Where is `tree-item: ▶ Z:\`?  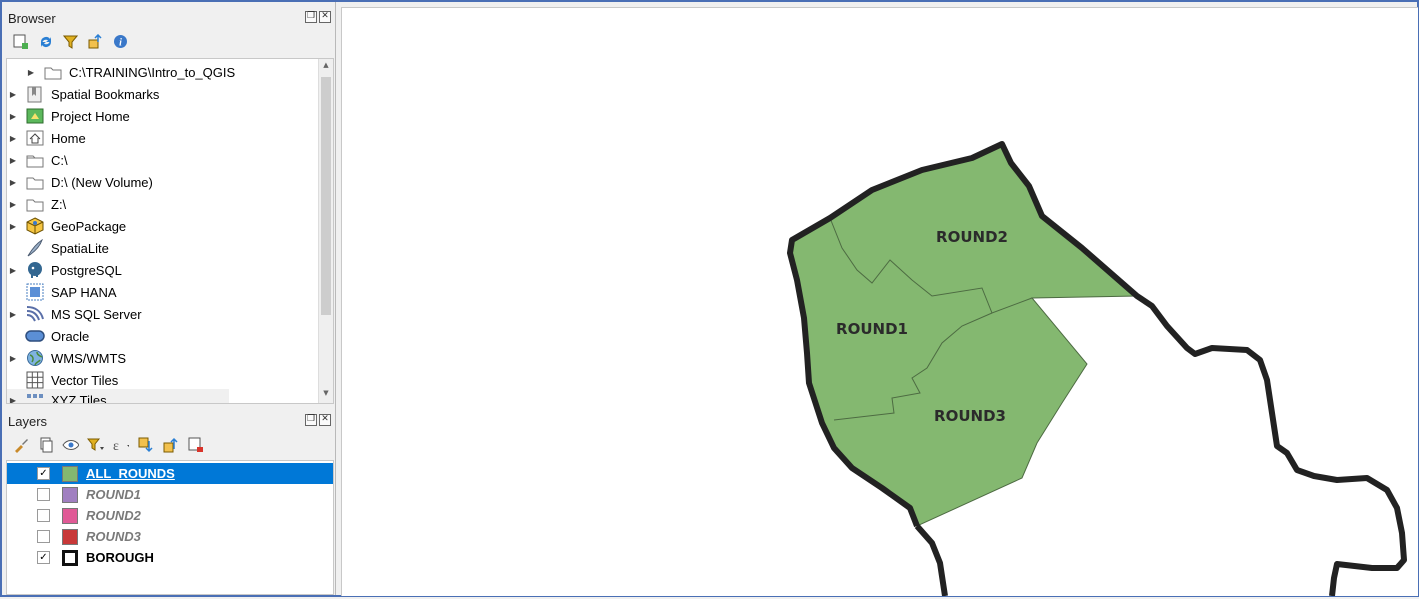 tree-item: ▶ Z:\ is located at coordinates (162, 204).